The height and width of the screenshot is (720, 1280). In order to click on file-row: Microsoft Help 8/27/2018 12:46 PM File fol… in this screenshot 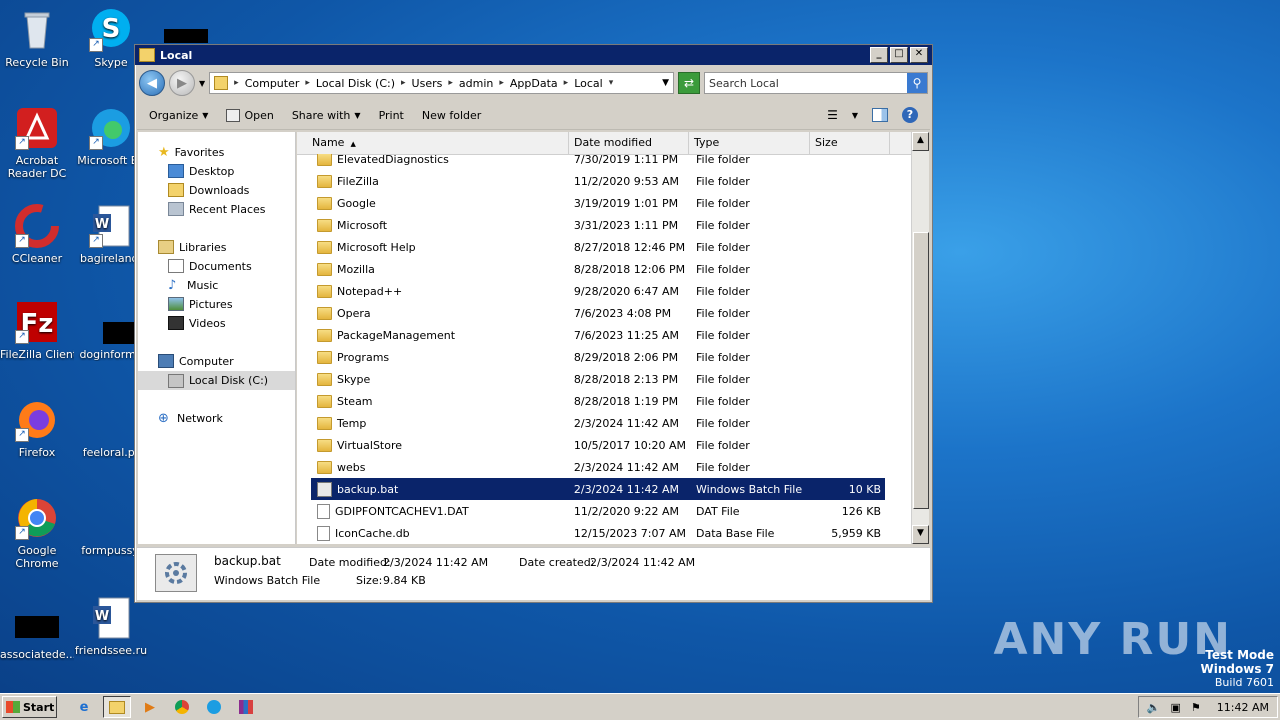, I will do `click(598, 247)`.